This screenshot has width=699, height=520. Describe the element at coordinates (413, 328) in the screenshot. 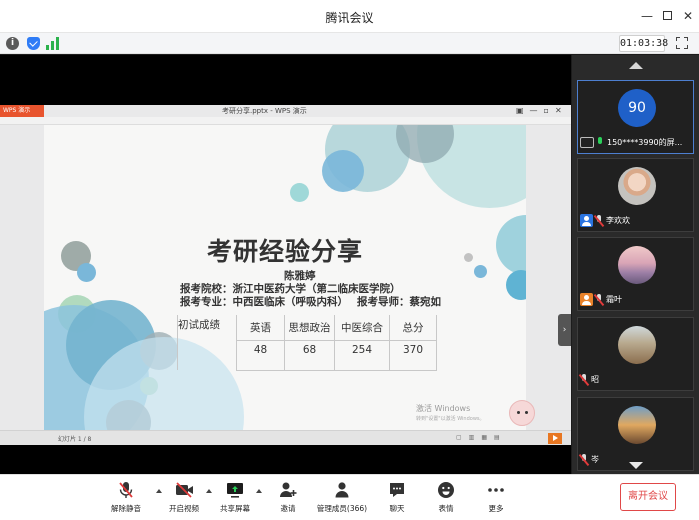

I see `table-header: 总分` at that location.